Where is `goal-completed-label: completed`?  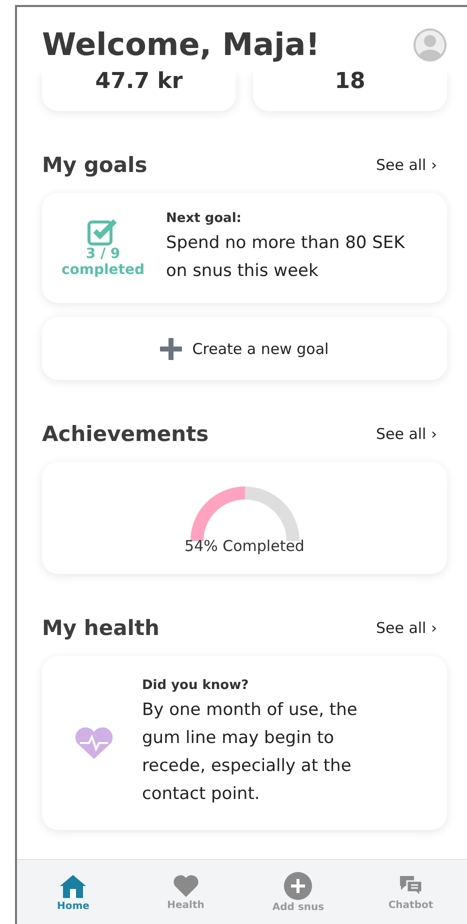
goal-completed-label: completed is located at coordinates (103, 270).